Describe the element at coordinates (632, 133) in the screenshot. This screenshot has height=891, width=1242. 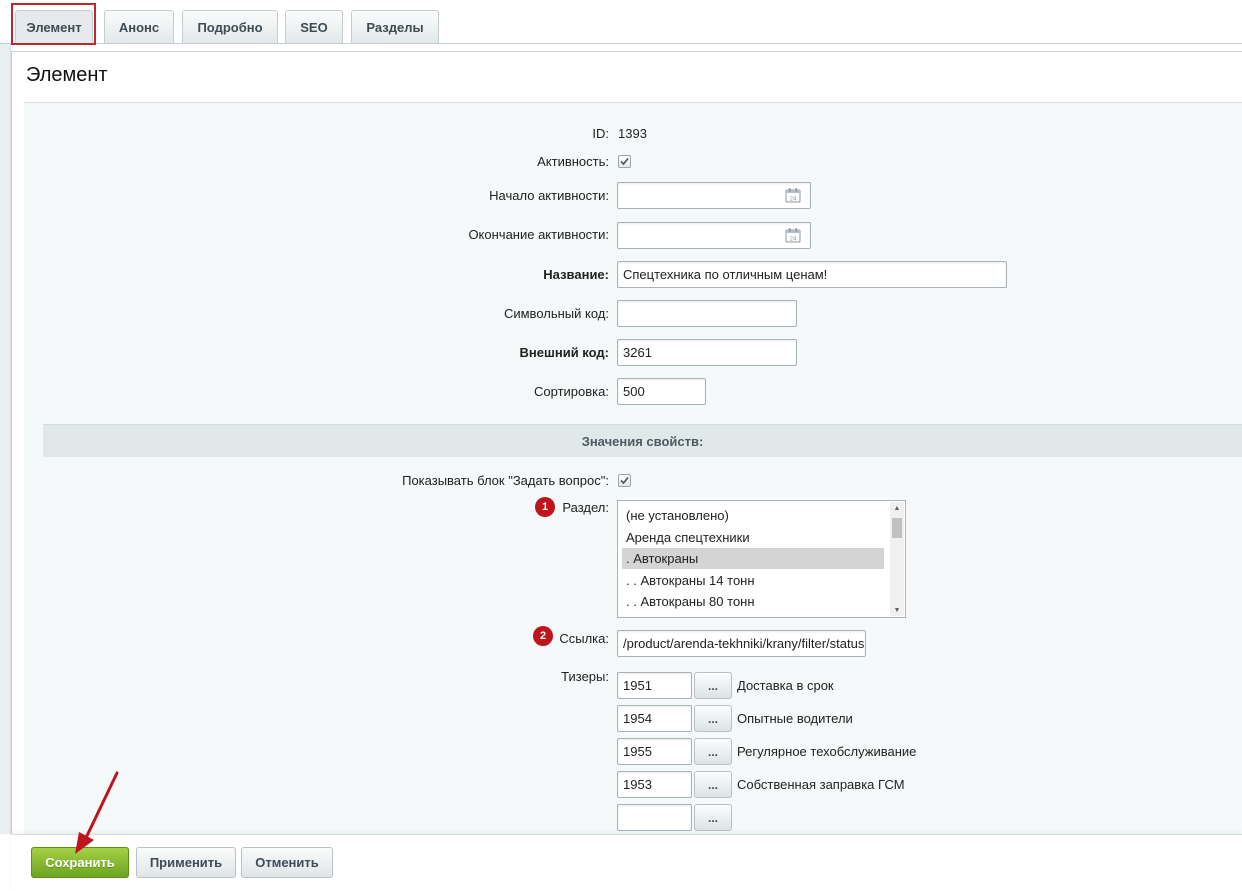
I see `id-value: 1393` at that location.